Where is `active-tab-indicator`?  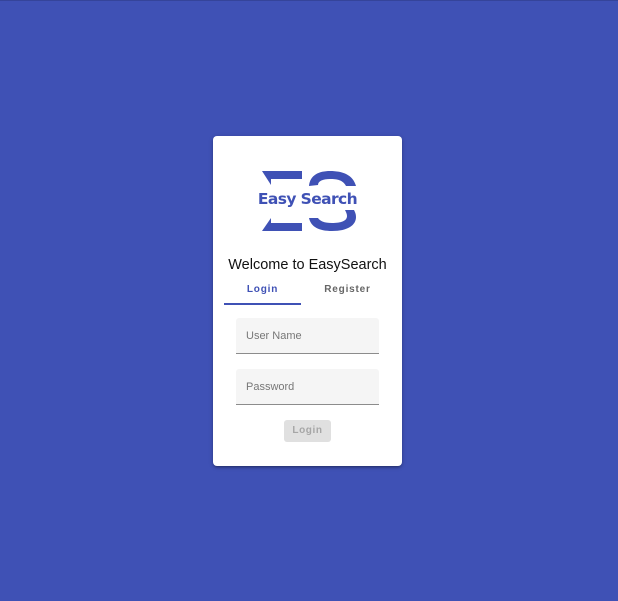
active-tab-indicator is located at coordinates (262, 304).